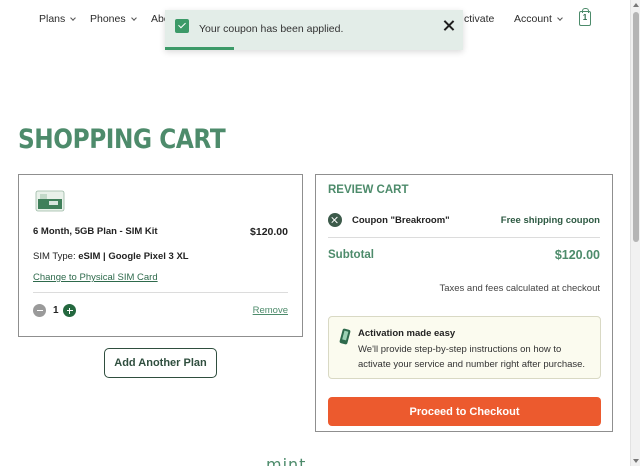 Image resolution: width=640 pixels, height=466 pixels. Describe the element at coordinates (182, 26) in the screenshot. I see `check-icon` at that location.